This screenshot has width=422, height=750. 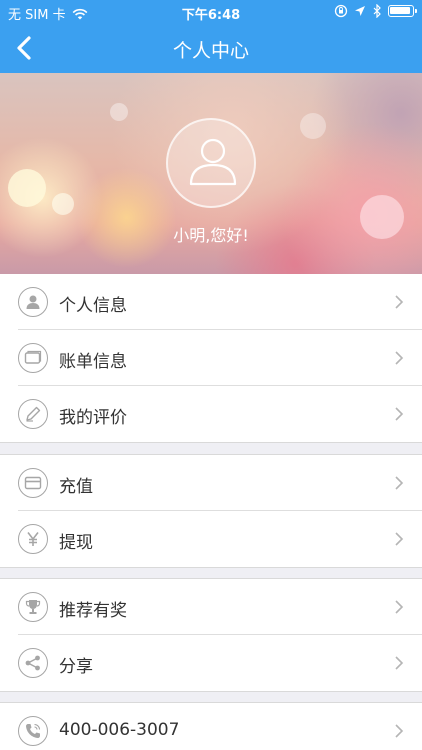 I want to click on avatar, so click(x=211, y=163).